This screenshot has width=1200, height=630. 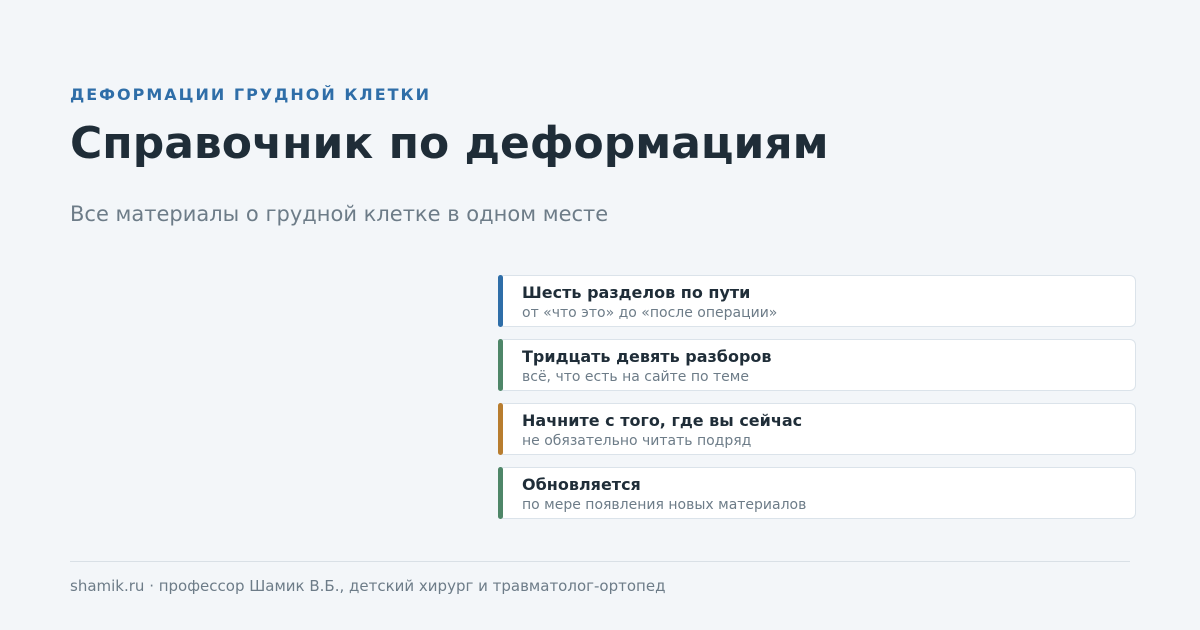 I want to click on eyebrow-label: ДЕФОРМАЦИИ ГРУДНОЙ КЛЕТКИ, so click(x=251, y=94).